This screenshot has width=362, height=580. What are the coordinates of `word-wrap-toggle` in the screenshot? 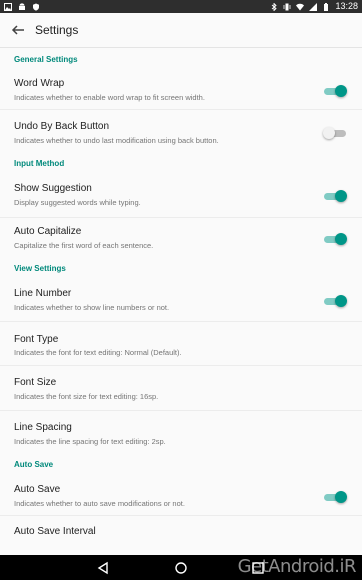 It's located at (335, 91).